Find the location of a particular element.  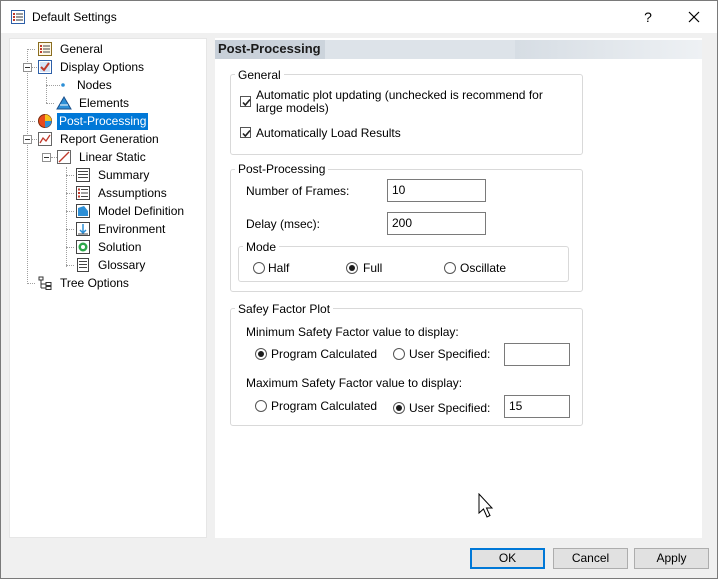

auto-load-results-checkbox is located at coordinates (245, 132).